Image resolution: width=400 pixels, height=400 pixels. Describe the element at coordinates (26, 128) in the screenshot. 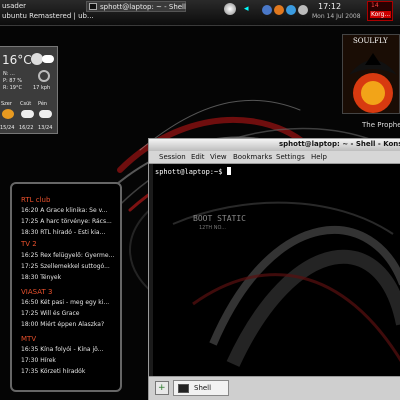

I see `forecast-value-2: 16/22` at that location.